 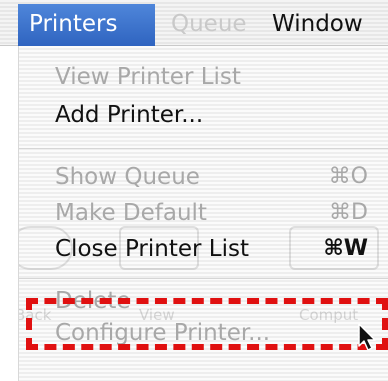 I want to click on shortcut-close-printer-list: ⌘W, so click(x=345, y=248).